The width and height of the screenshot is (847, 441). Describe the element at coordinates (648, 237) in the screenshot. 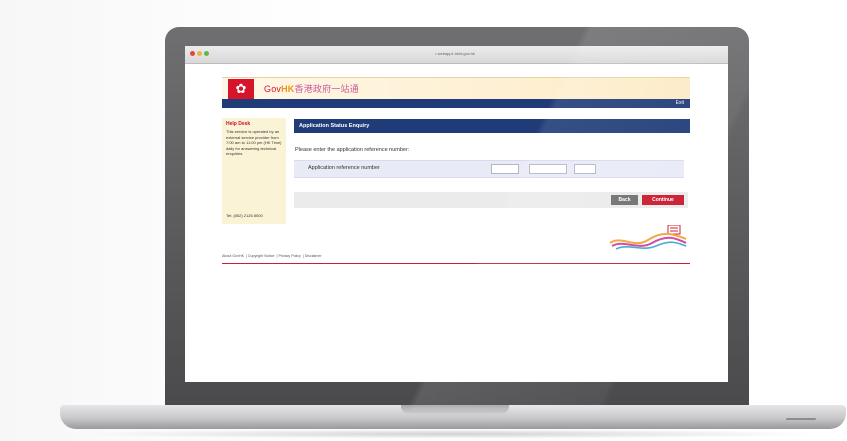

I see `brand-hong-kong-dragon-logo` at that location.